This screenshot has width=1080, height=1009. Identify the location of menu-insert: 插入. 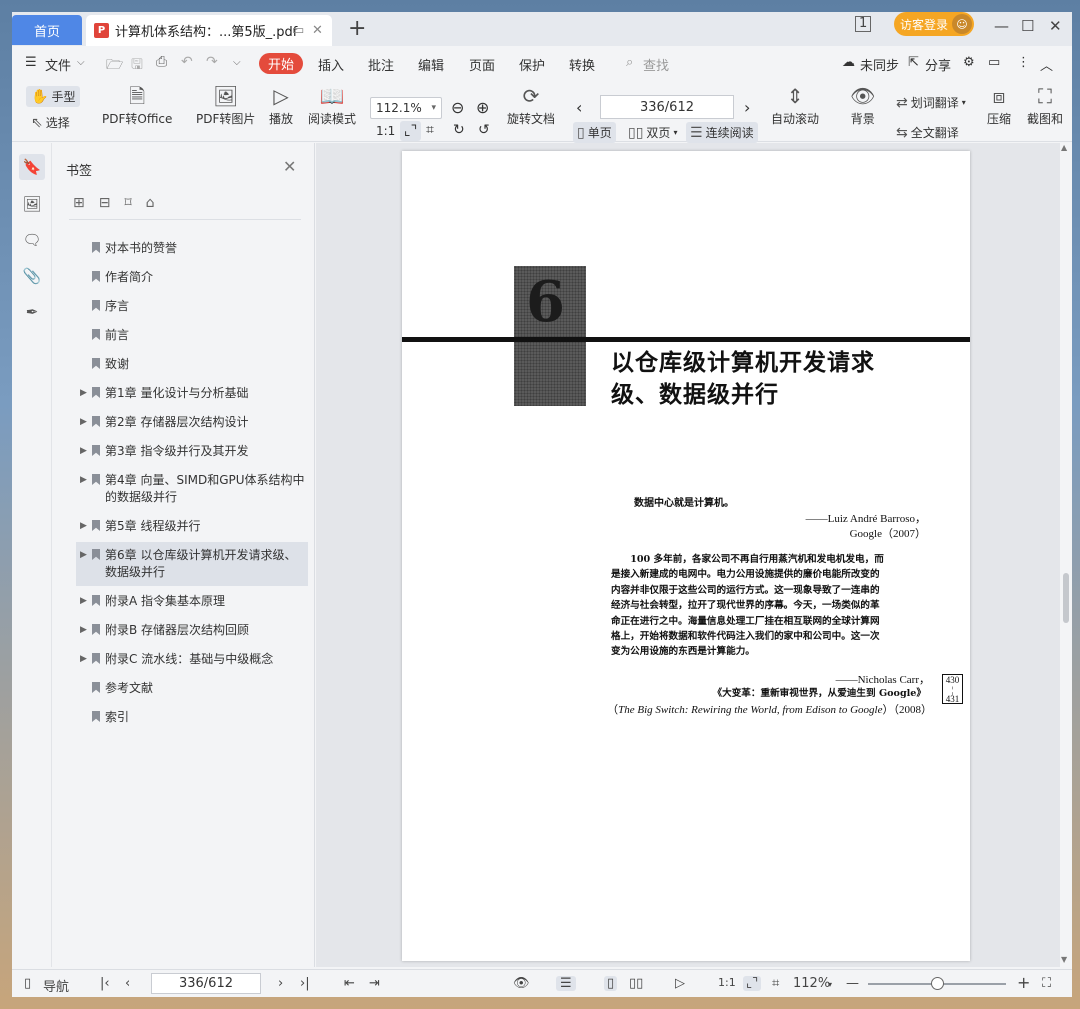
(331, 64).